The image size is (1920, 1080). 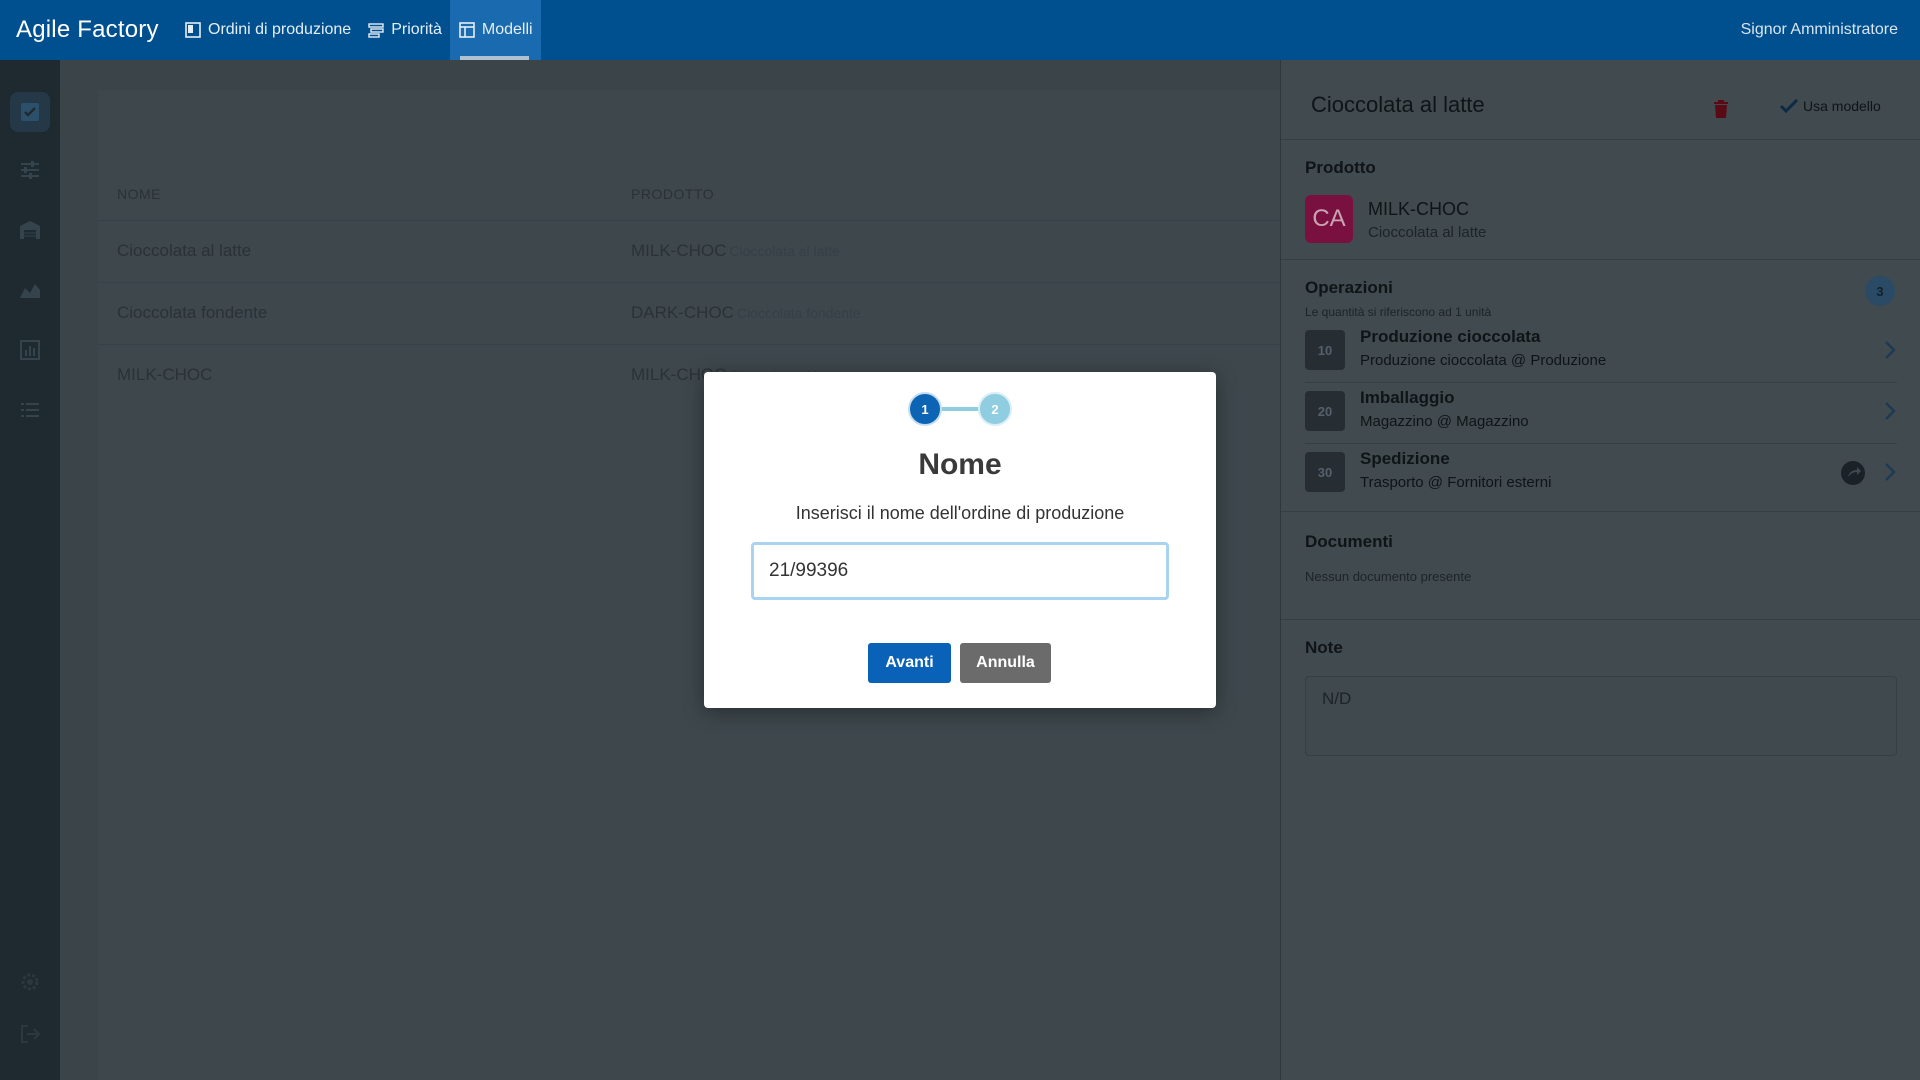 I want to click on check-icon, so click(x=1789, y=106).